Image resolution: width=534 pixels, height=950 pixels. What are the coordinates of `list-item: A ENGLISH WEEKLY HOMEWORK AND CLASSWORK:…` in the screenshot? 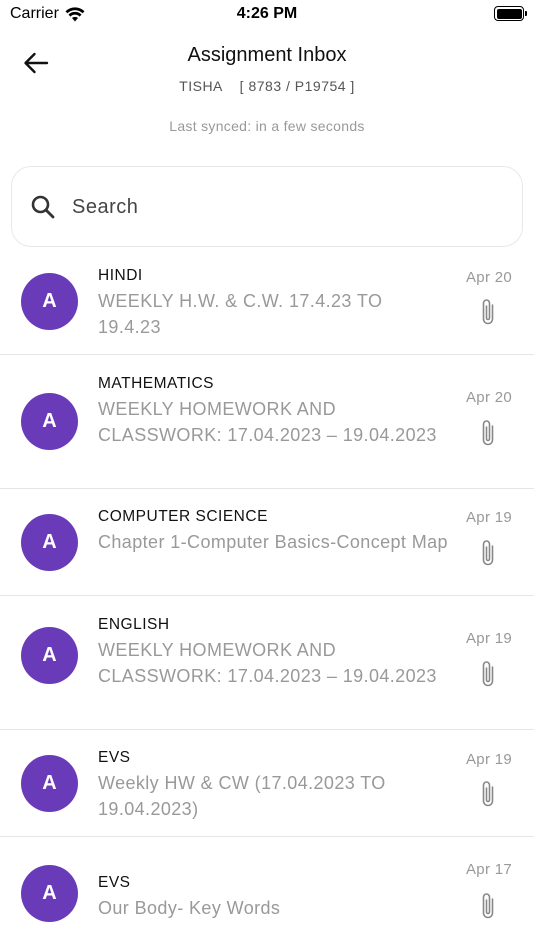 It's located at (267, 663).